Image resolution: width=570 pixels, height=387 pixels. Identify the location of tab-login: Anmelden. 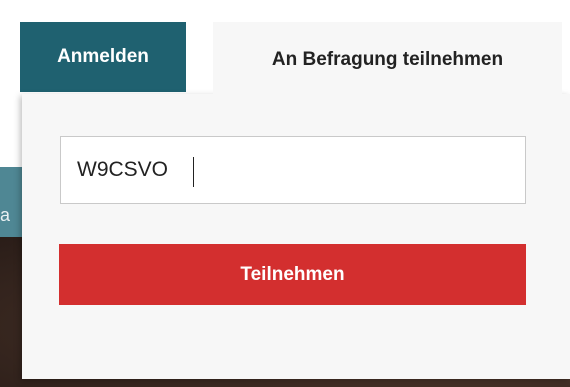
(103, 57).